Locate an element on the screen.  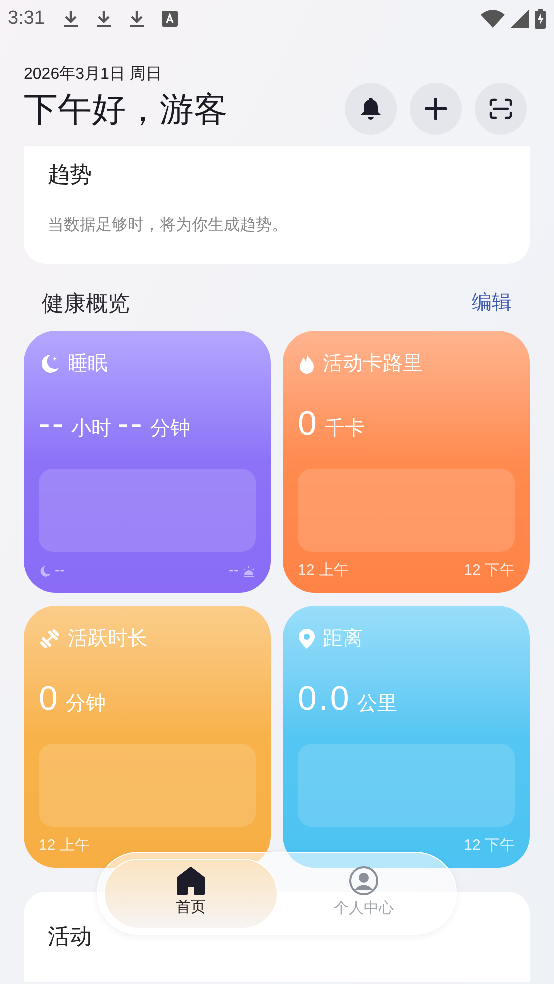
card-title: 活跃时长 is located at coordinates (108, 639).